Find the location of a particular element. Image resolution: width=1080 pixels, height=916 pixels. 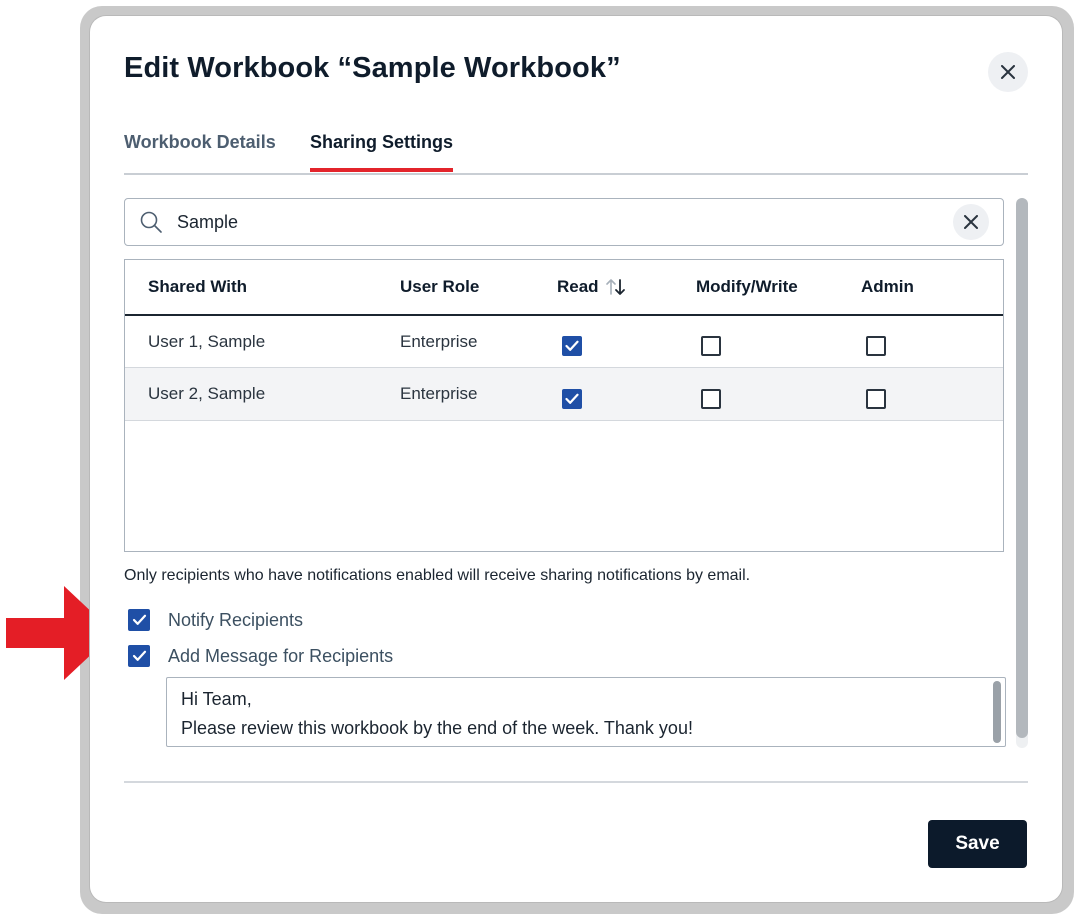

column-header-shared-with: Shared With is located at coordinates (197, 287).